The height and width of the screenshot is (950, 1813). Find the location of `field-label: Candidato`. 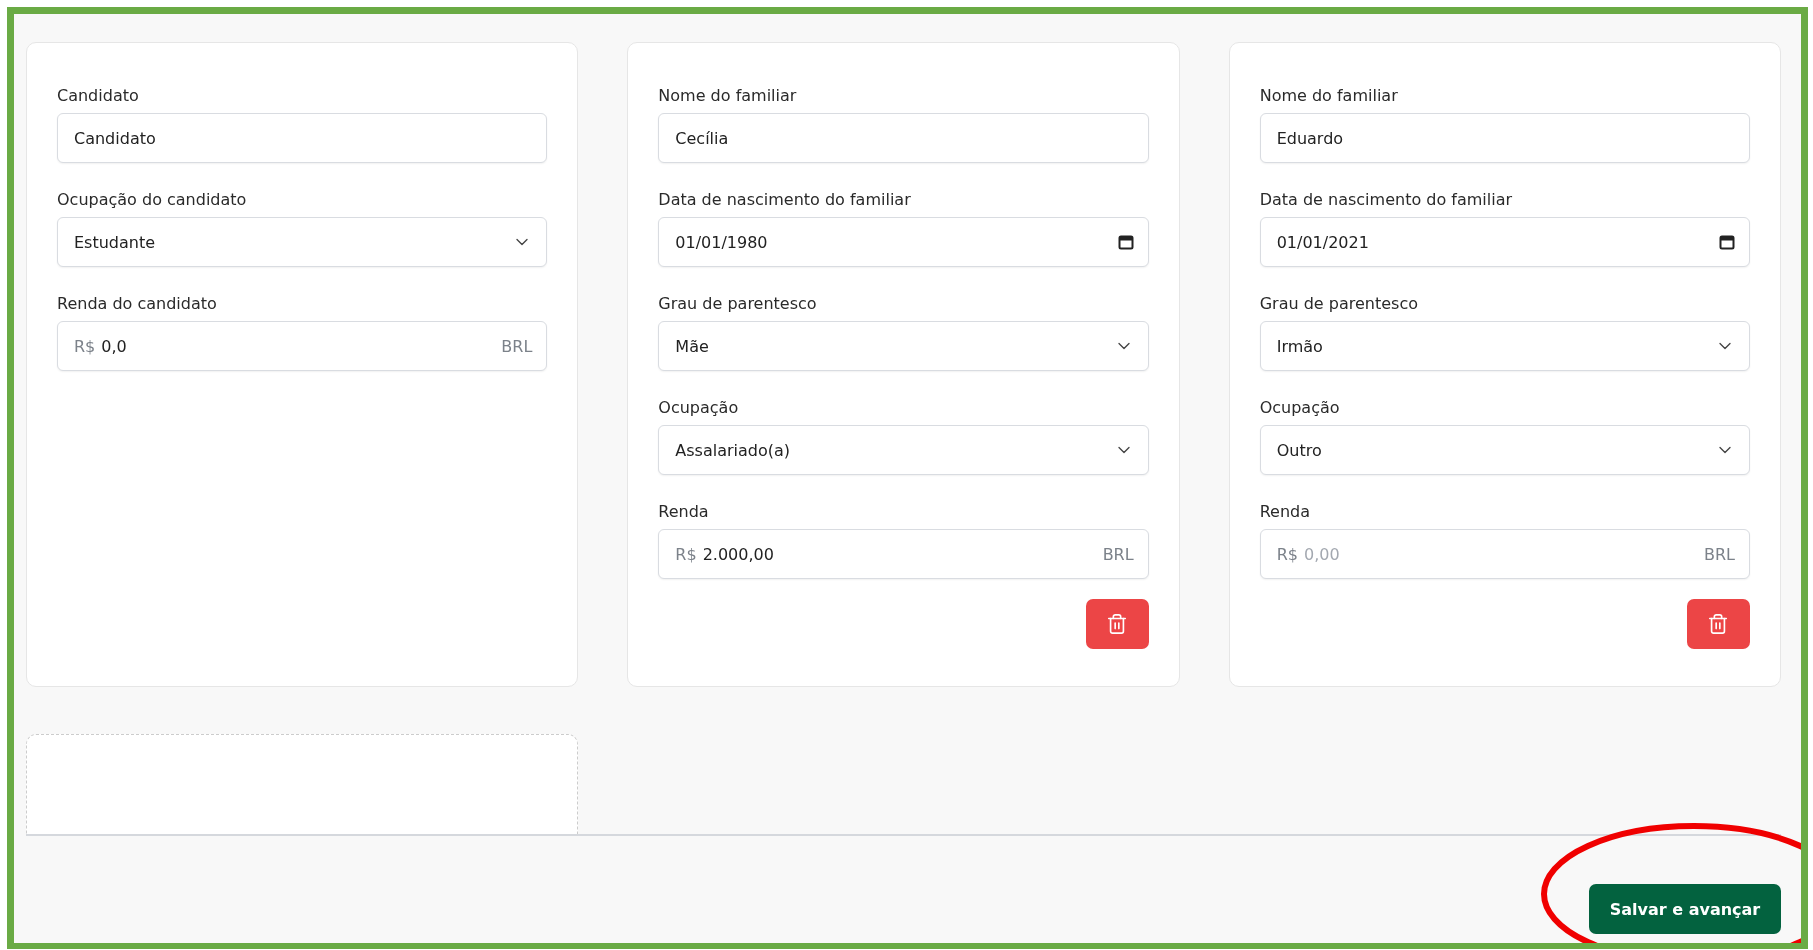

field-label: Candidato is located at coordinates (98, 96).